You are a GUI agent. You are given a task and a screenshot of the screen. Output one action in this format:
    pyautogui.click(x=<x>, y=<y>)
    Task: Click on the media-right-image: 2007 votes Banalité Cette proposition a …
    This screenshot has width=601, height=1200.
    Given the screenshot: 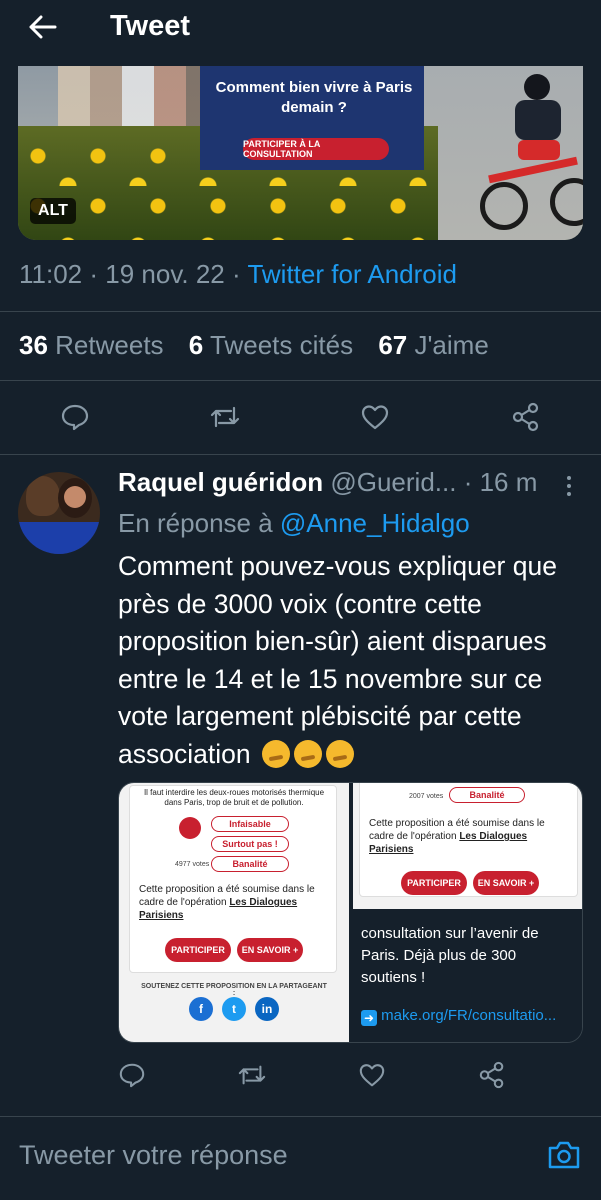 What is the action you would take?
    pyautogui.click(x=467, y=846)
    